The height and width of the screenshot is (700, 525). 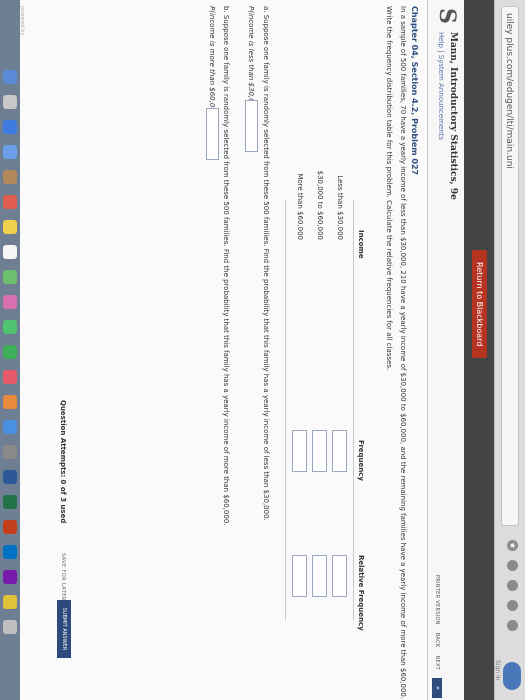 What do you see at coordinates (437, 640) in the screenshot?
I see `back-link: BACK` at bounding box center [437, 640].